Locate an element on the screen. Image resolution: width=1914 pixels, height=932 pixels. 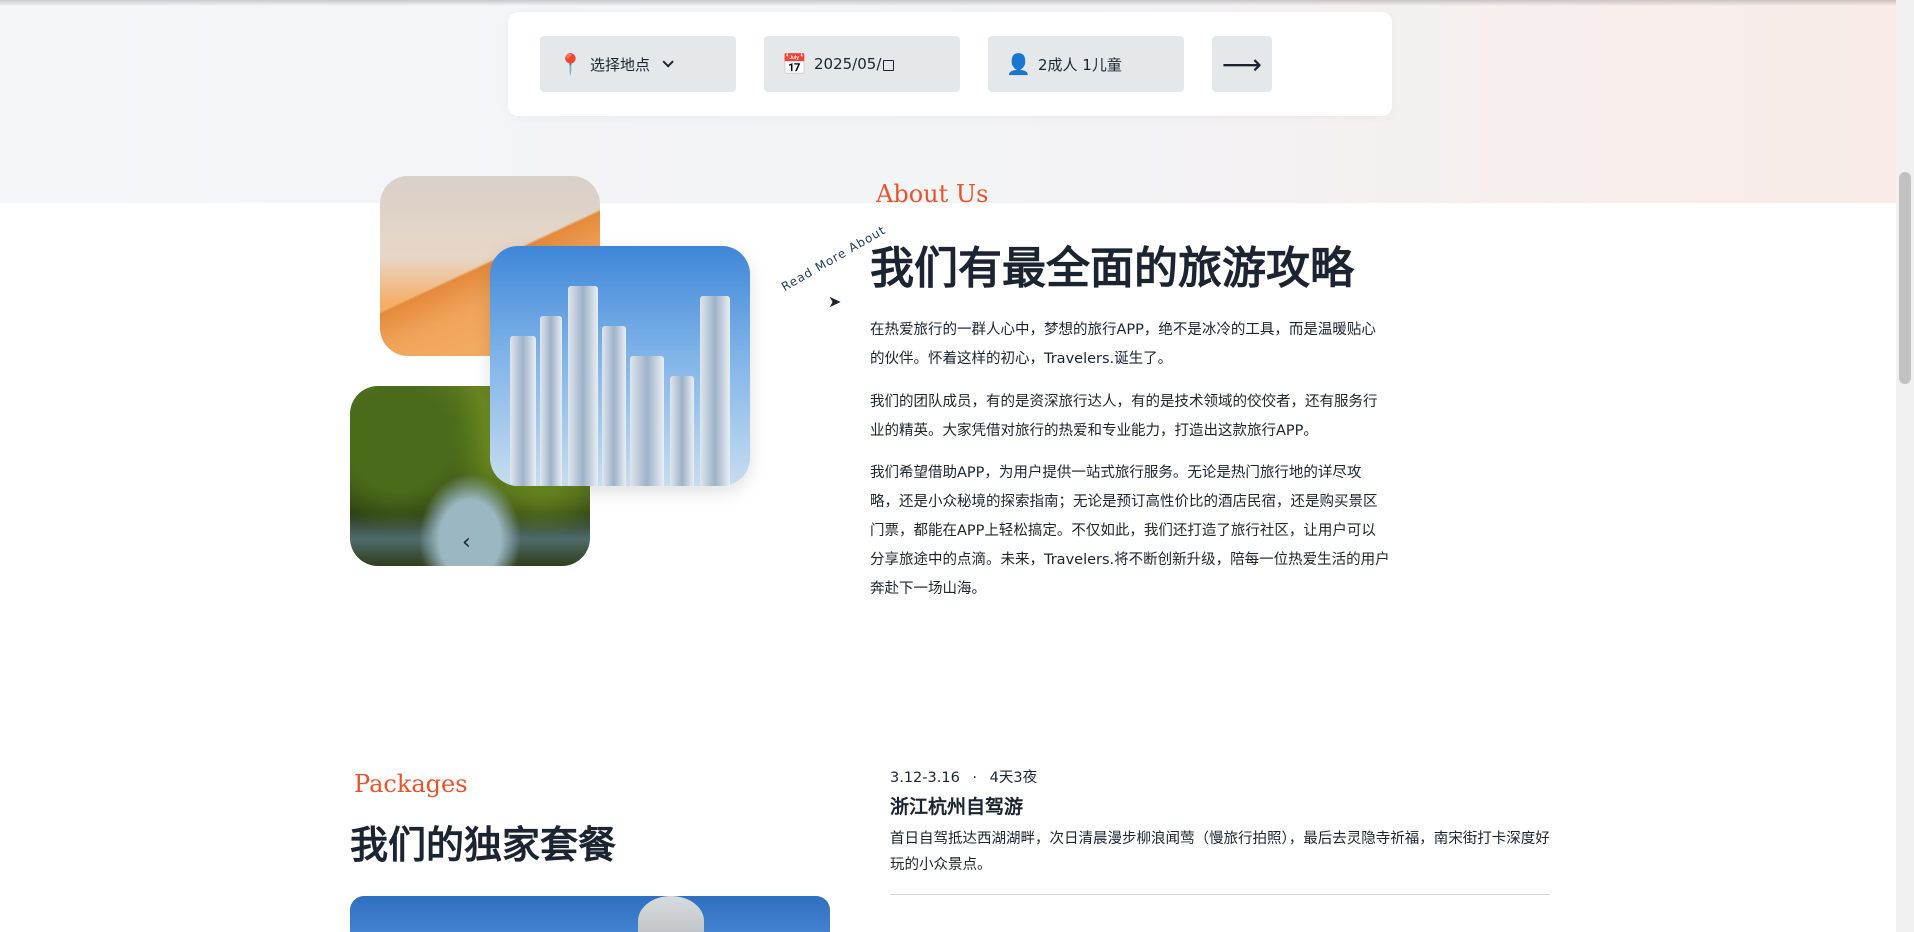
scrollbar-thumb is located at coordinates (1905, 278).